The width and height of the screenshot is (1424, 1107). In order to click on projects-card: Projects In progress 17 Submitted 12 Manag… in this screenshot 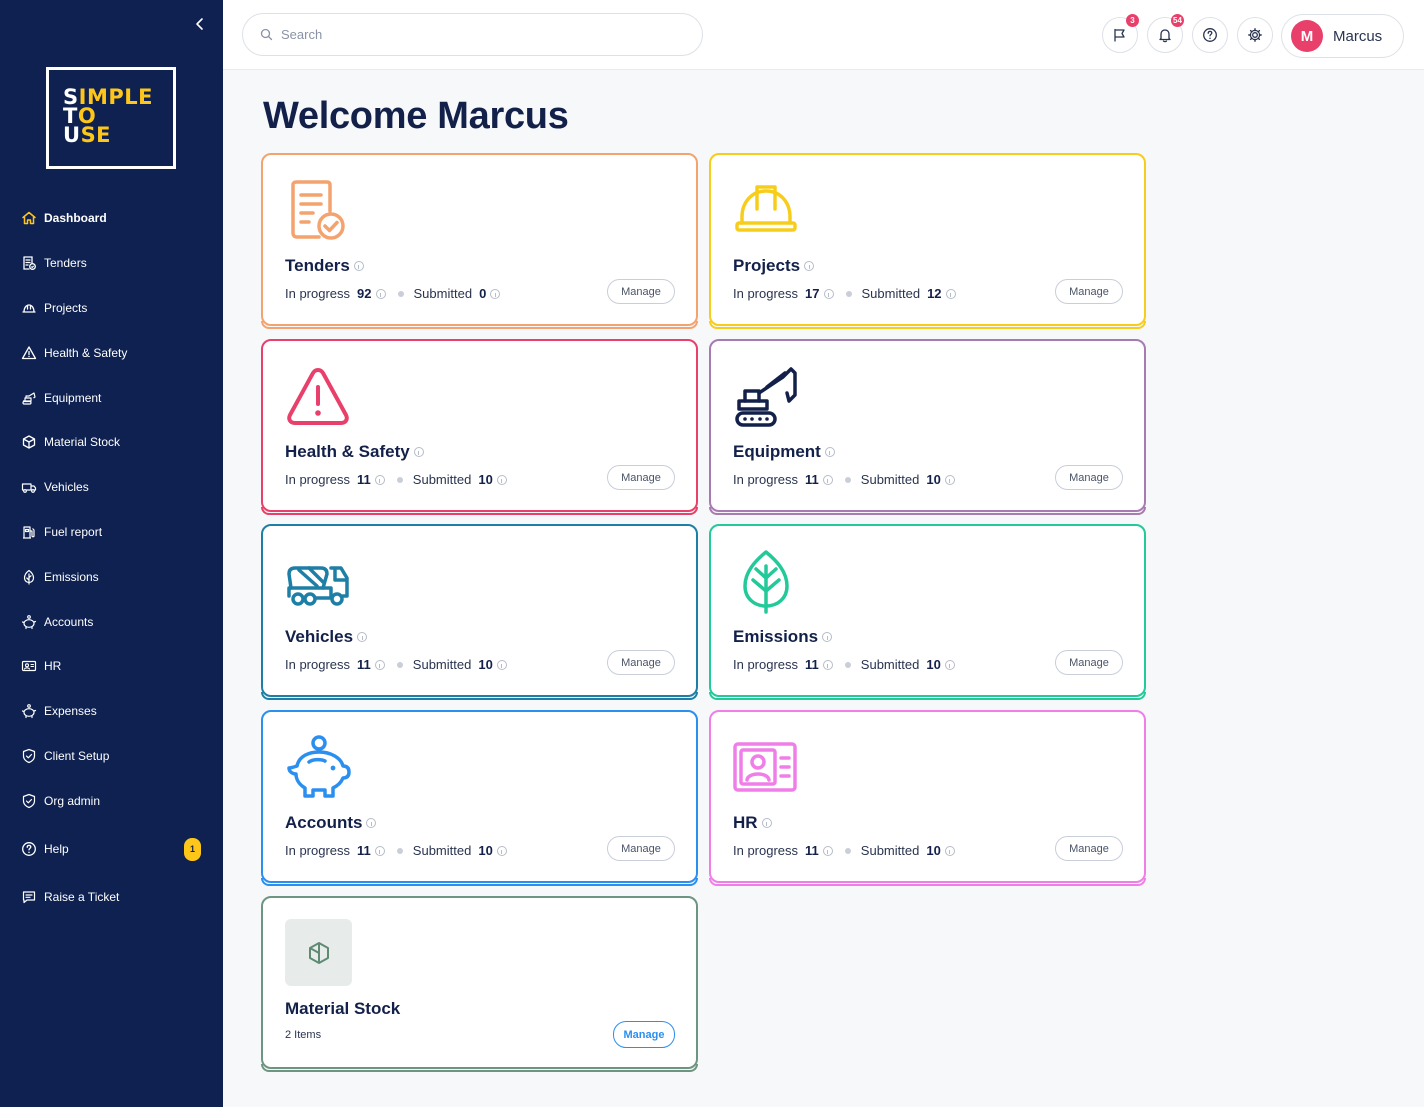, I will do `click(927, 241)`.